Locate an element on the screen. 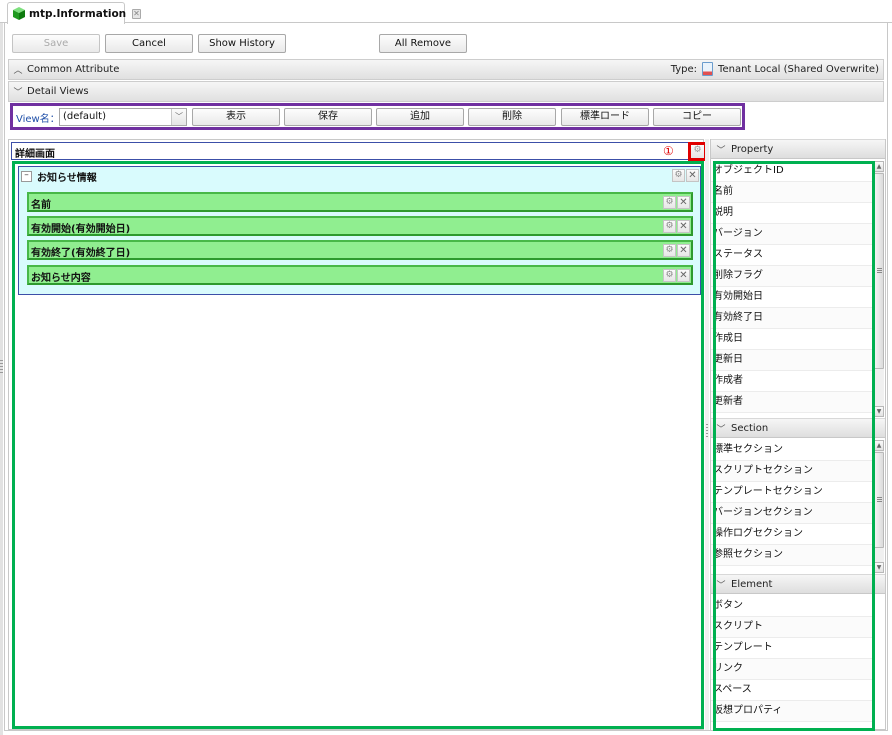 This screenshot has height=735, width=892. green-cube-icon is located at coordinates (19, 13).